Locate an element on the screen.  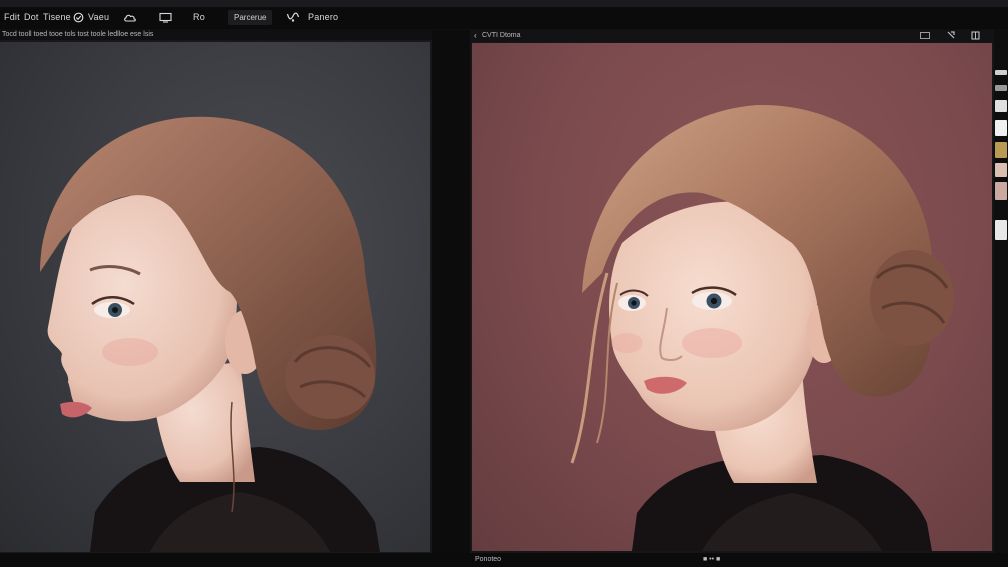
menu-item-edit: Fdit is located at coordinates (12, 17).